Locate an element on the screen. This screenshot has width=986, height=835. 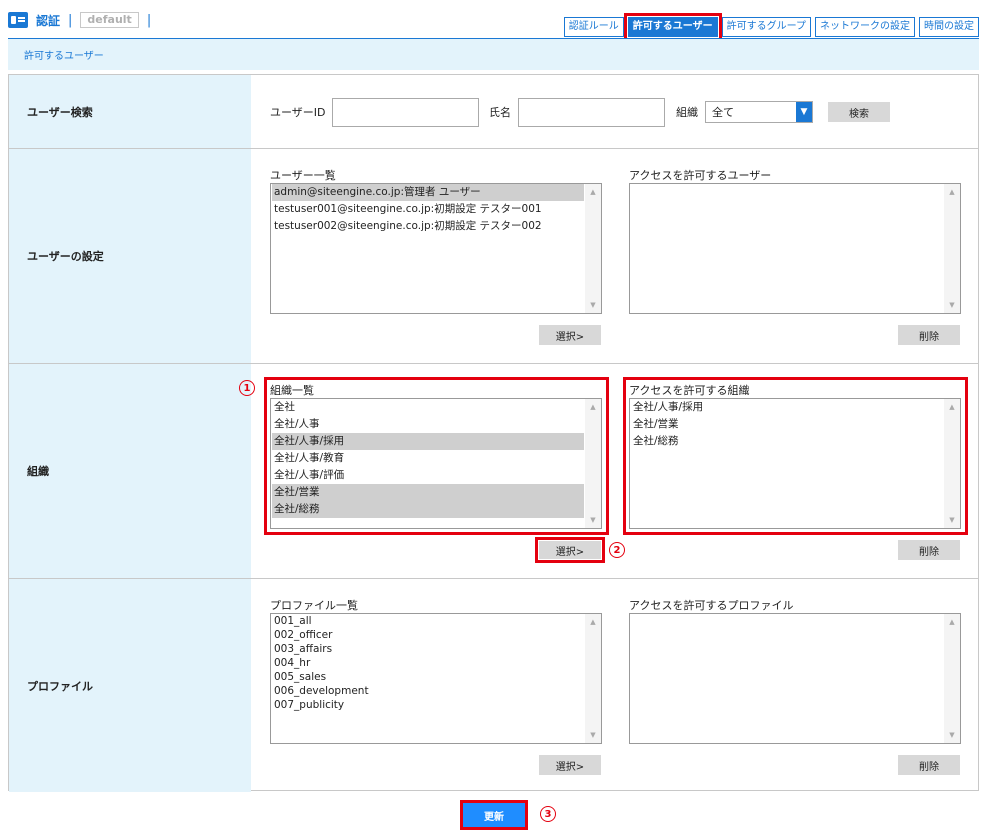
profile-select-button: 選択> is located at coordinates (570, 765).